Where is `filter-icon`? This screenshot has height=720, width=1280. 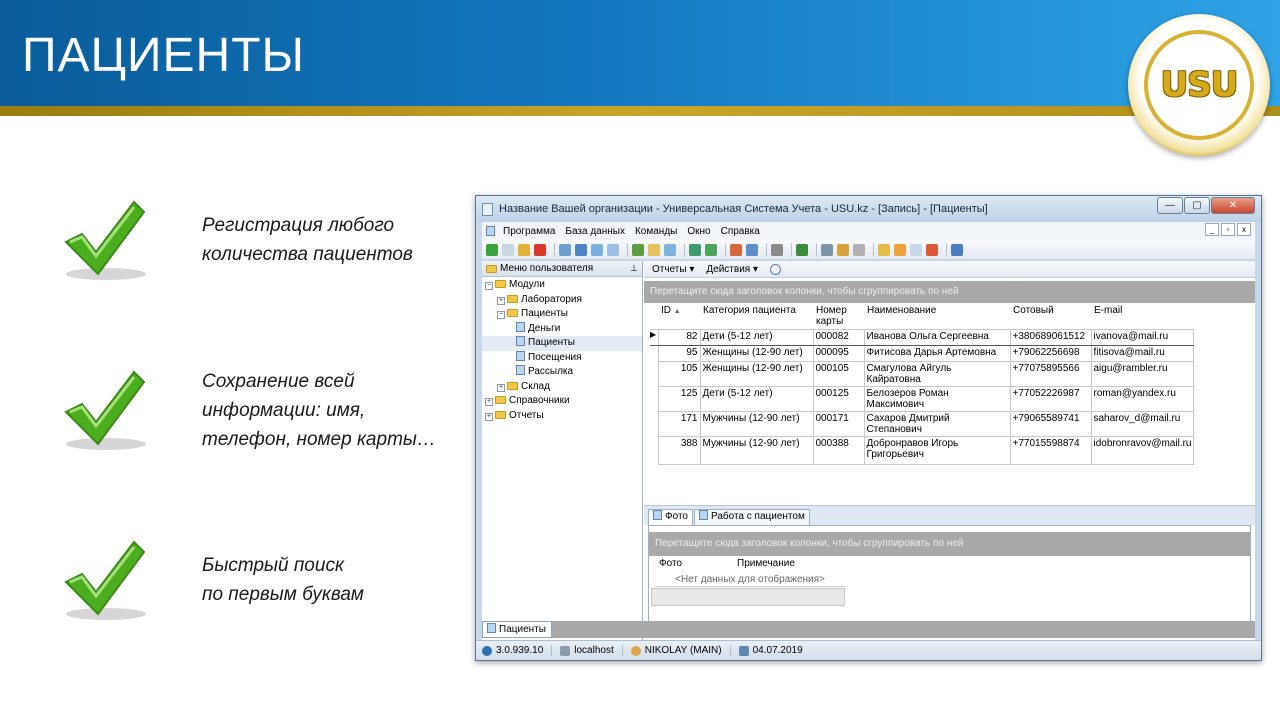
filter-icon is located at coordinates (581, 249).